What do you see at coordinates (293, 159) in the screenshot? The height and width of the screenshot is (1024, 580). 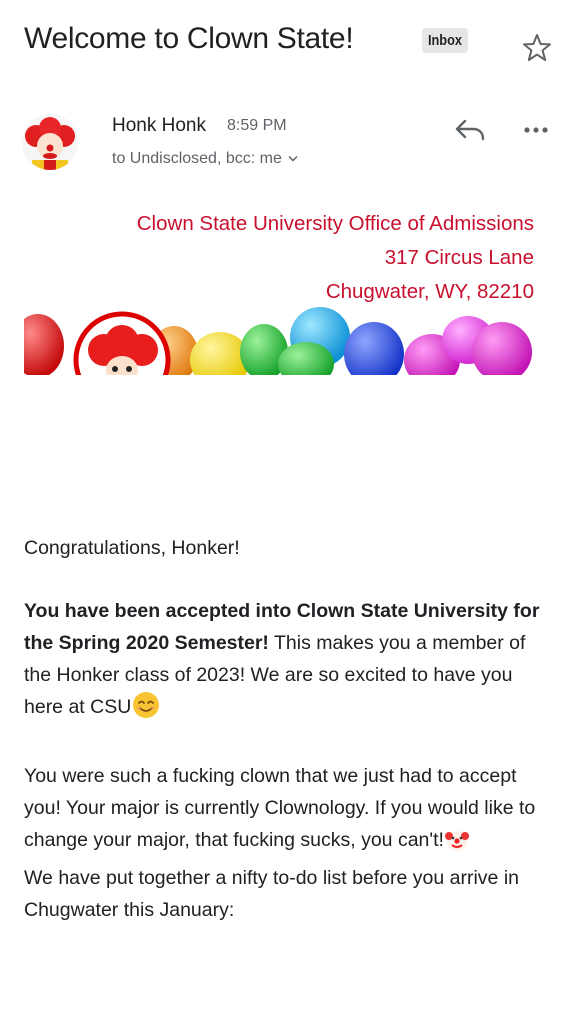 I see `chevron-down-icon` at bounding box center [293, 159].